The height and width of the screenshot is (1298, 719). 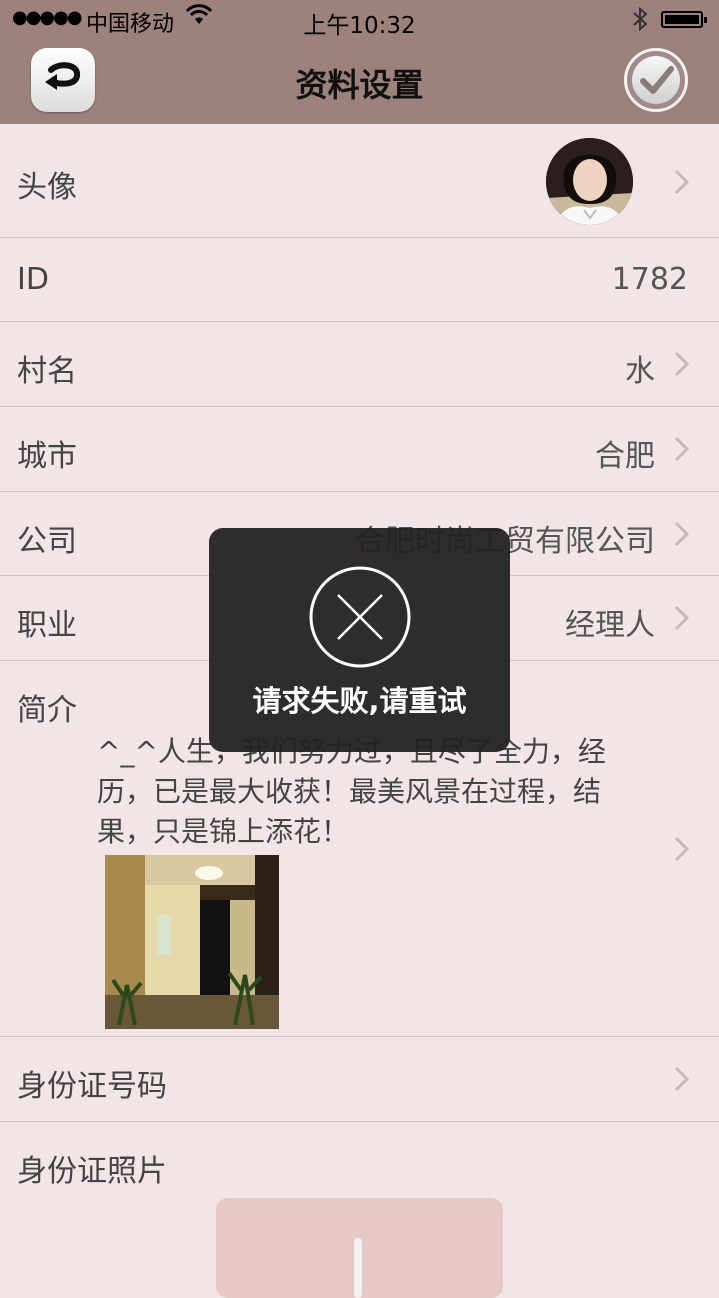 What do you see at coordinates (359, 85) in the screenshot?
I see `page-title: 资料设置` at bounding box center [359, 85].